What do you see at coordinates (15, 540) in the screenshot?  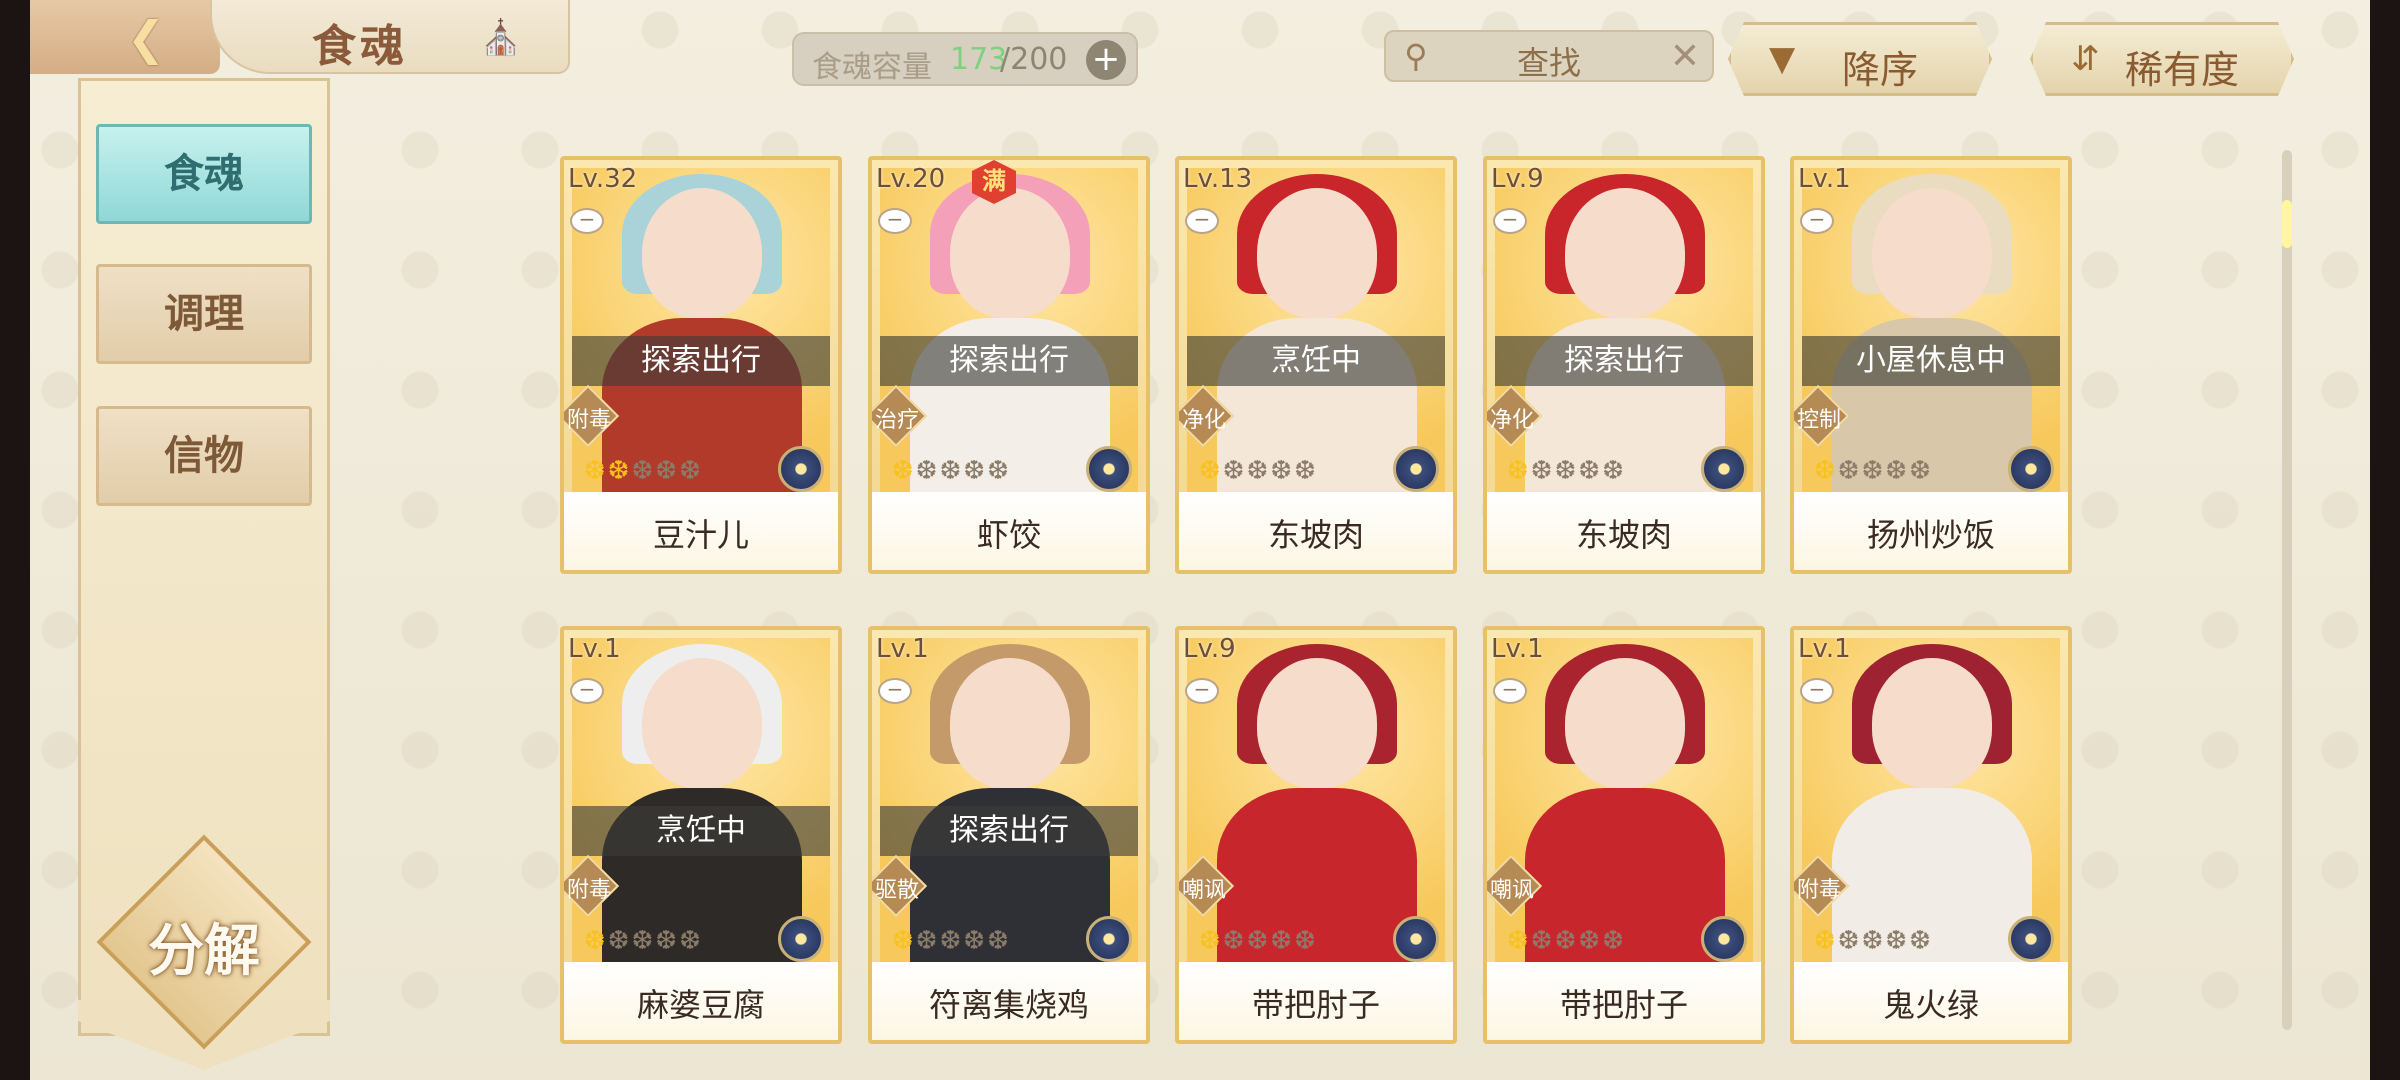 I see `left-letterbox` at bounding box center [15, 540].